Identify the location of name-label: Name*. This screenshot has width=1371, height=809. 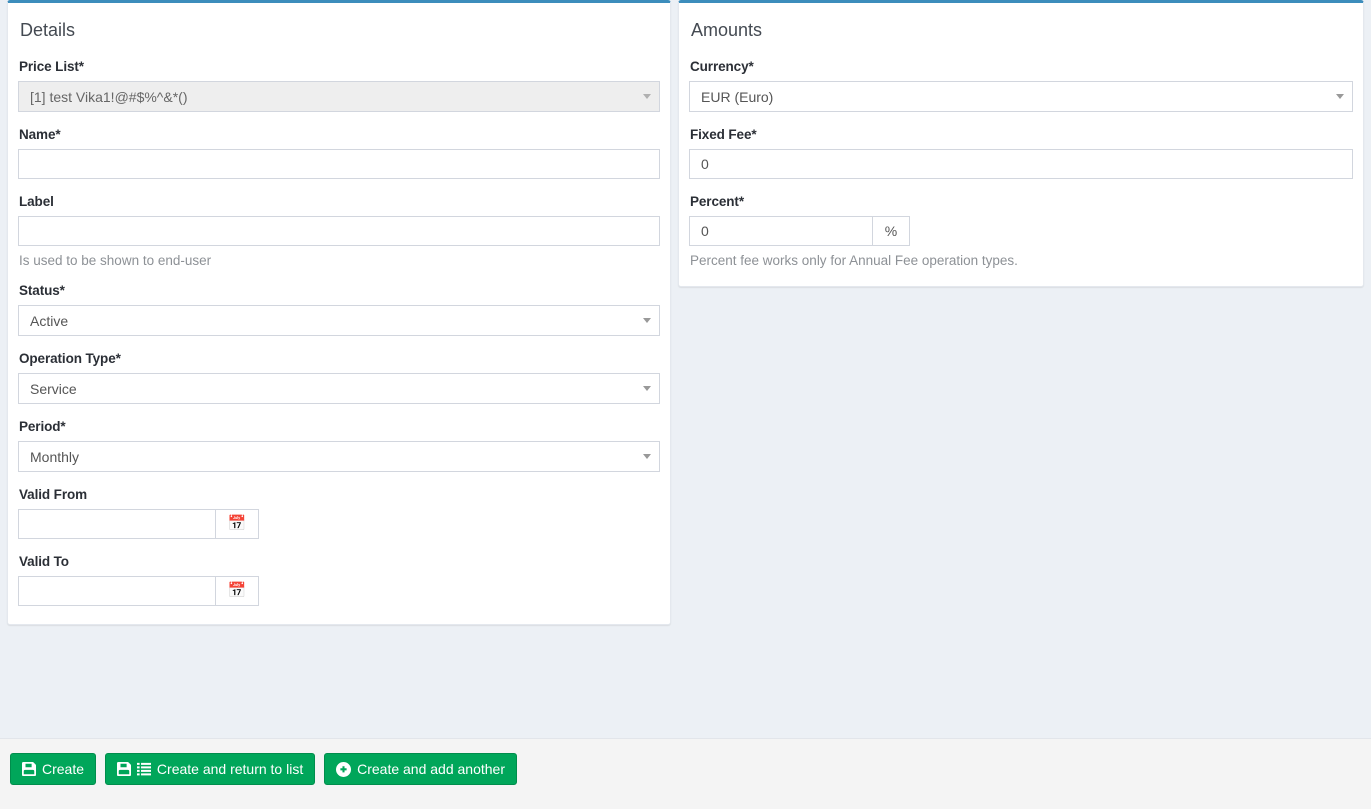
(40, 134).